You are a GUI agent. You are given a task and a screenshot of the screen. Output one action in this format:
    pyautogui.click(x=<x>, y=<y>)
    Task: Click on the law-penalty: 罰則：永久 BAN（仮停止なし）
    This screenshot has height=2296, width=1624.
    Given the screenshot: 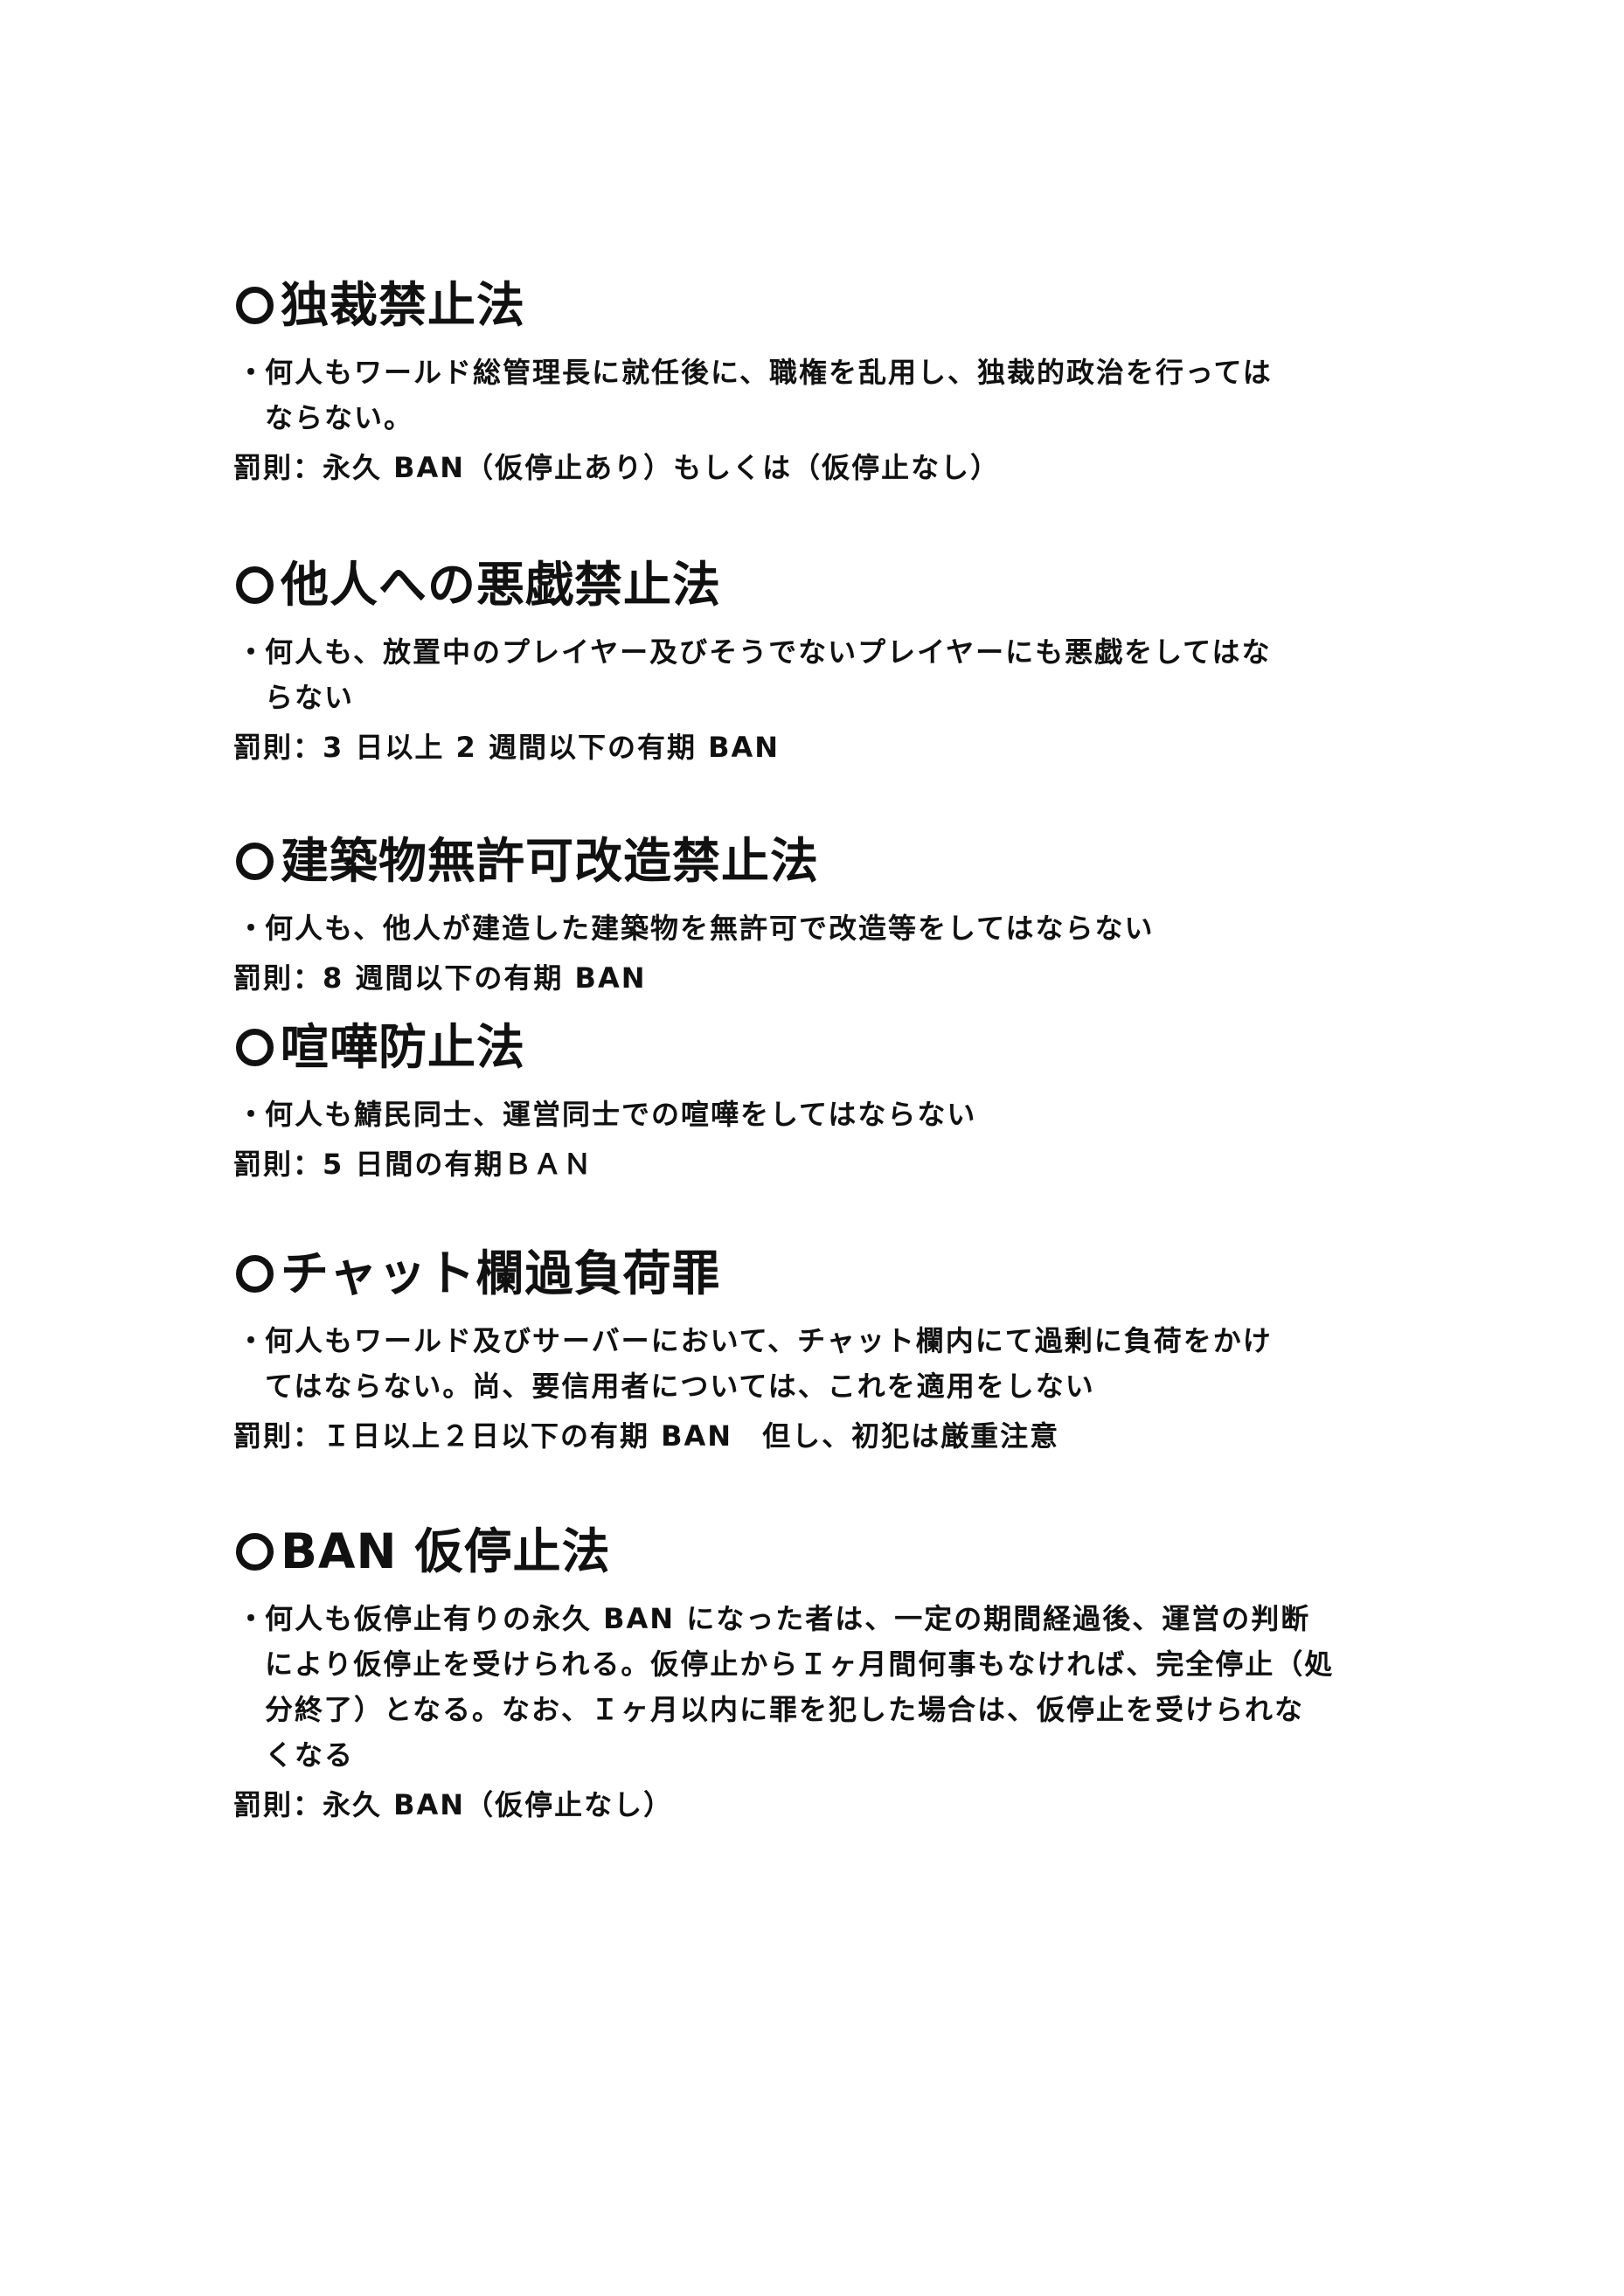 What is the action you would take?
    pyautogui.click(x=453, y=1804)
    